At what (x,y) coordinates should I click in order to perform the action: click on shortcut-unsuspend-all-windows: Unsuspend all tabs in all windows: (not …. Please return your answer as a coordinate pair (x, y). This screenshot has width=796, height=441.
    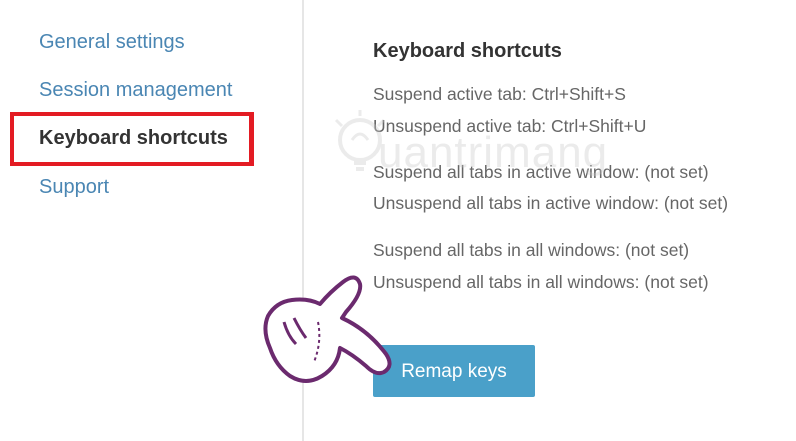
    Looking at the image, I should click on (541, 282).